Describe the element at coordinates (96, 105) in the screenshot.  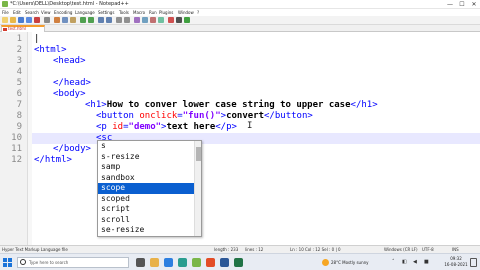
I see `h1-open-tag: <h1>` at that location.